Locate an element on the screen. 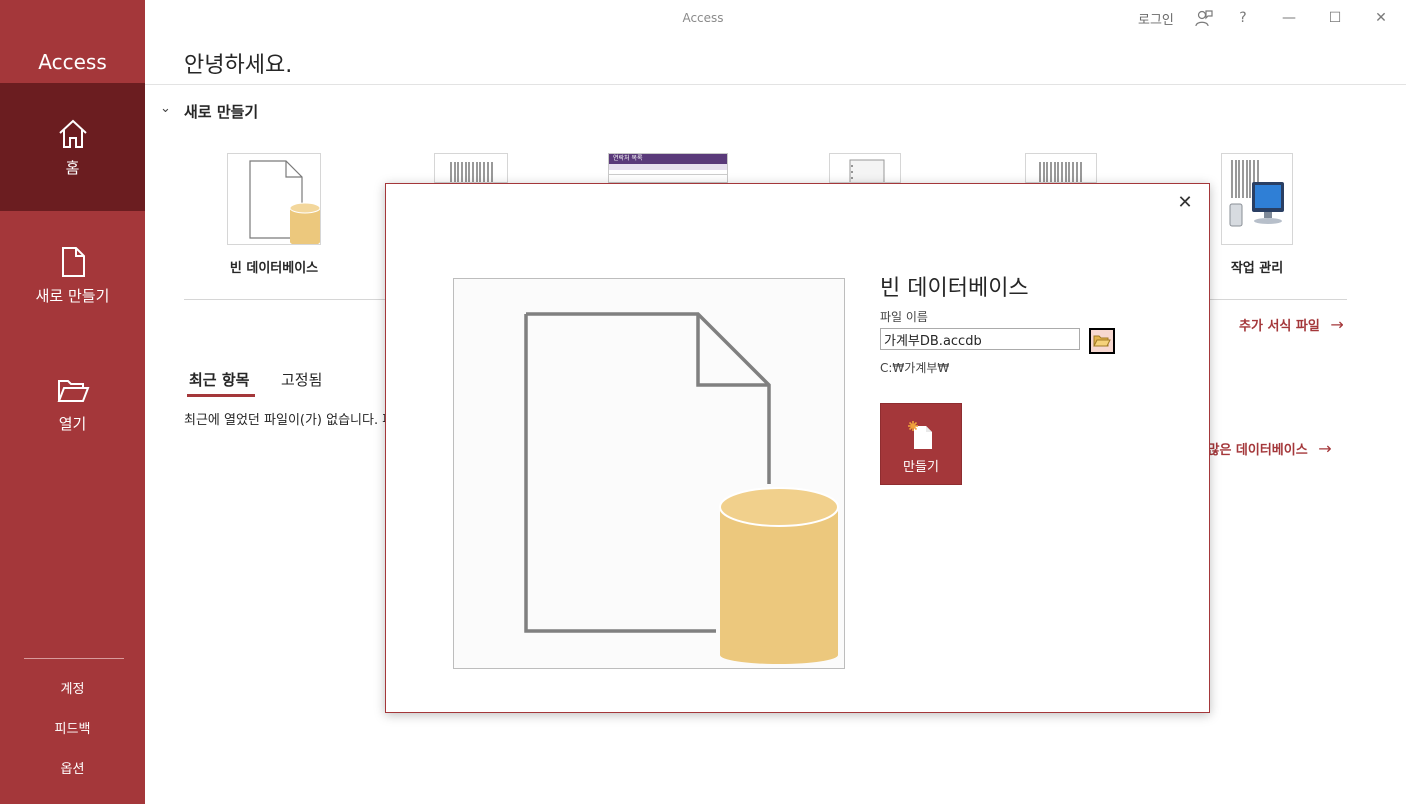 The width and height of the screenshot is (1406, 804). create-button: 만들기 is located at coordinates (921, 444).